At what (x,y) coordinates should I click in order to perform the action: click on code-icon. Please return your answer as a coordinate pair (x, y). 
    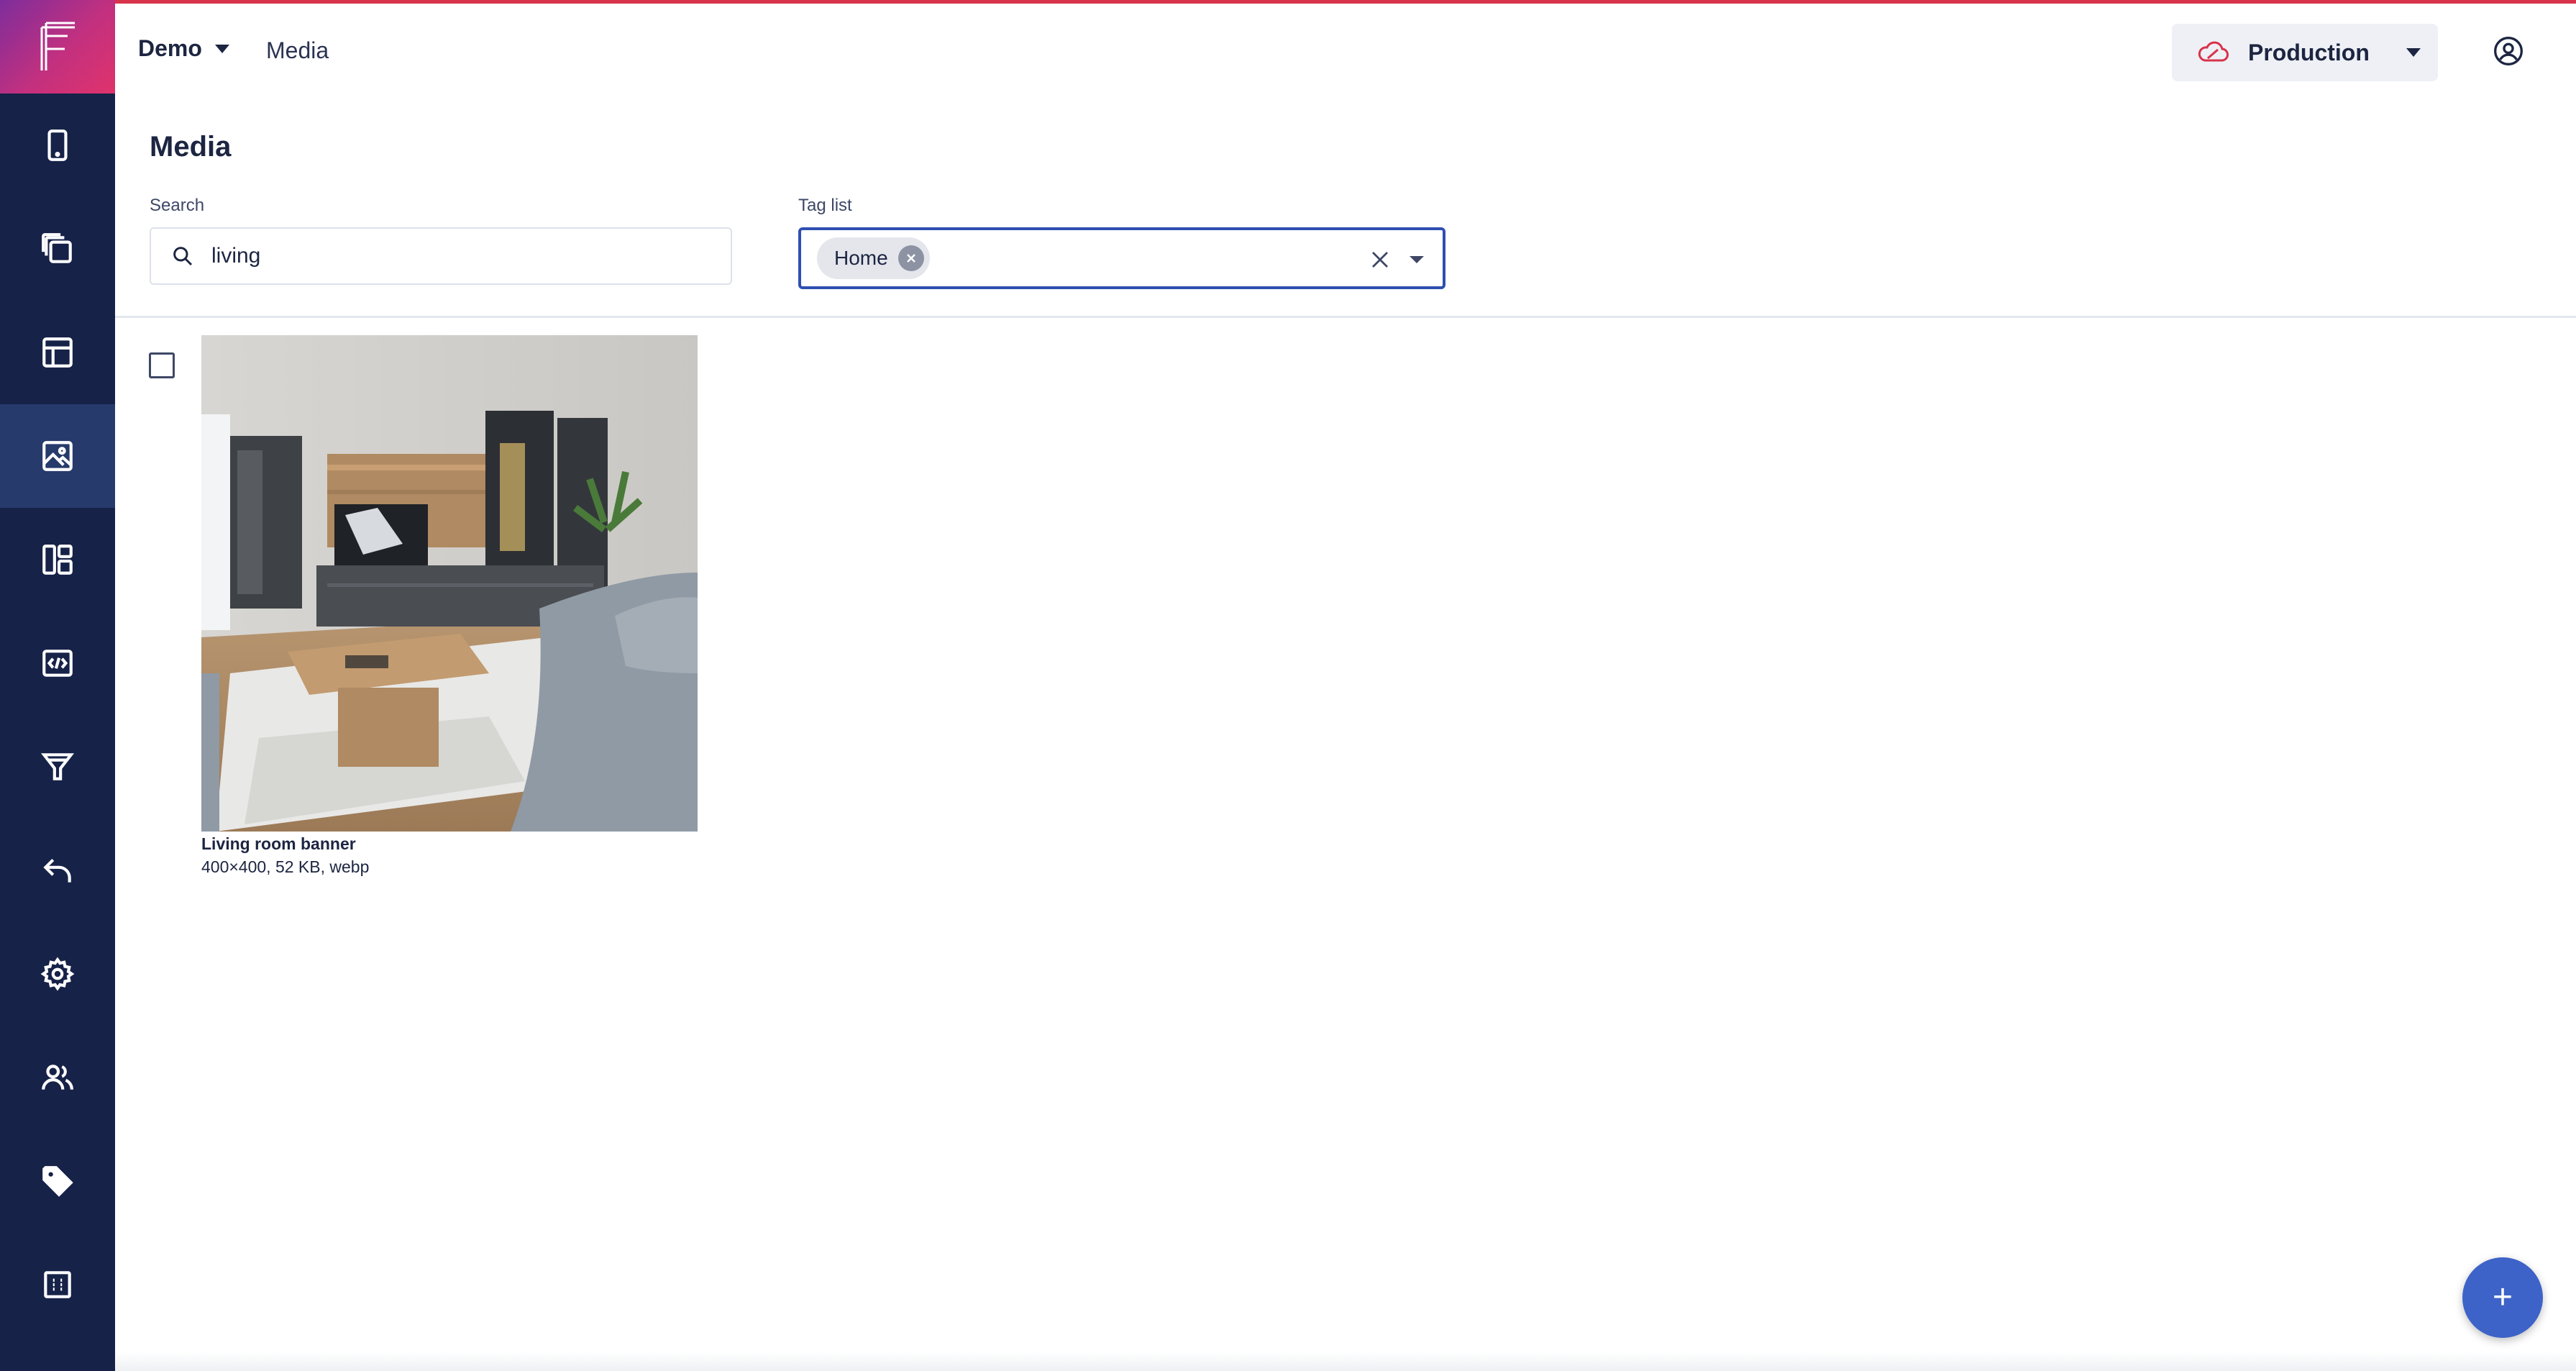
    Looking at the image, I should click on (57, 663).